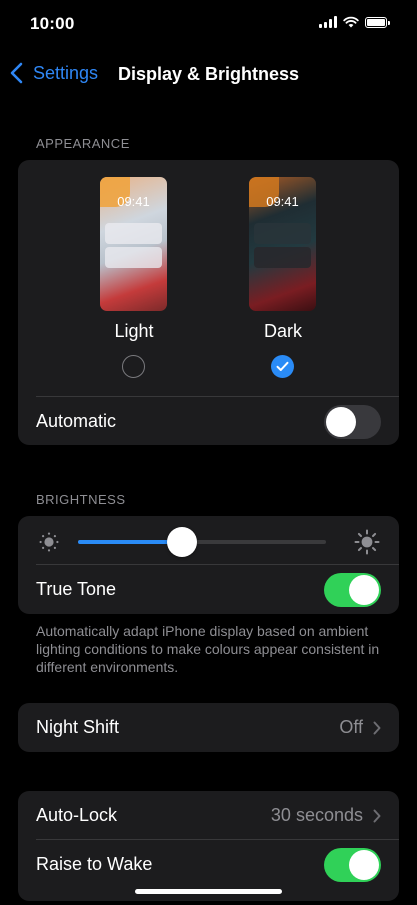 The width and height of the screenshot is (417, 905). What do you see at coordinates (16, 73) in the screenshot?
I see `chevron-left-icon` at bounding box center [16, 73].